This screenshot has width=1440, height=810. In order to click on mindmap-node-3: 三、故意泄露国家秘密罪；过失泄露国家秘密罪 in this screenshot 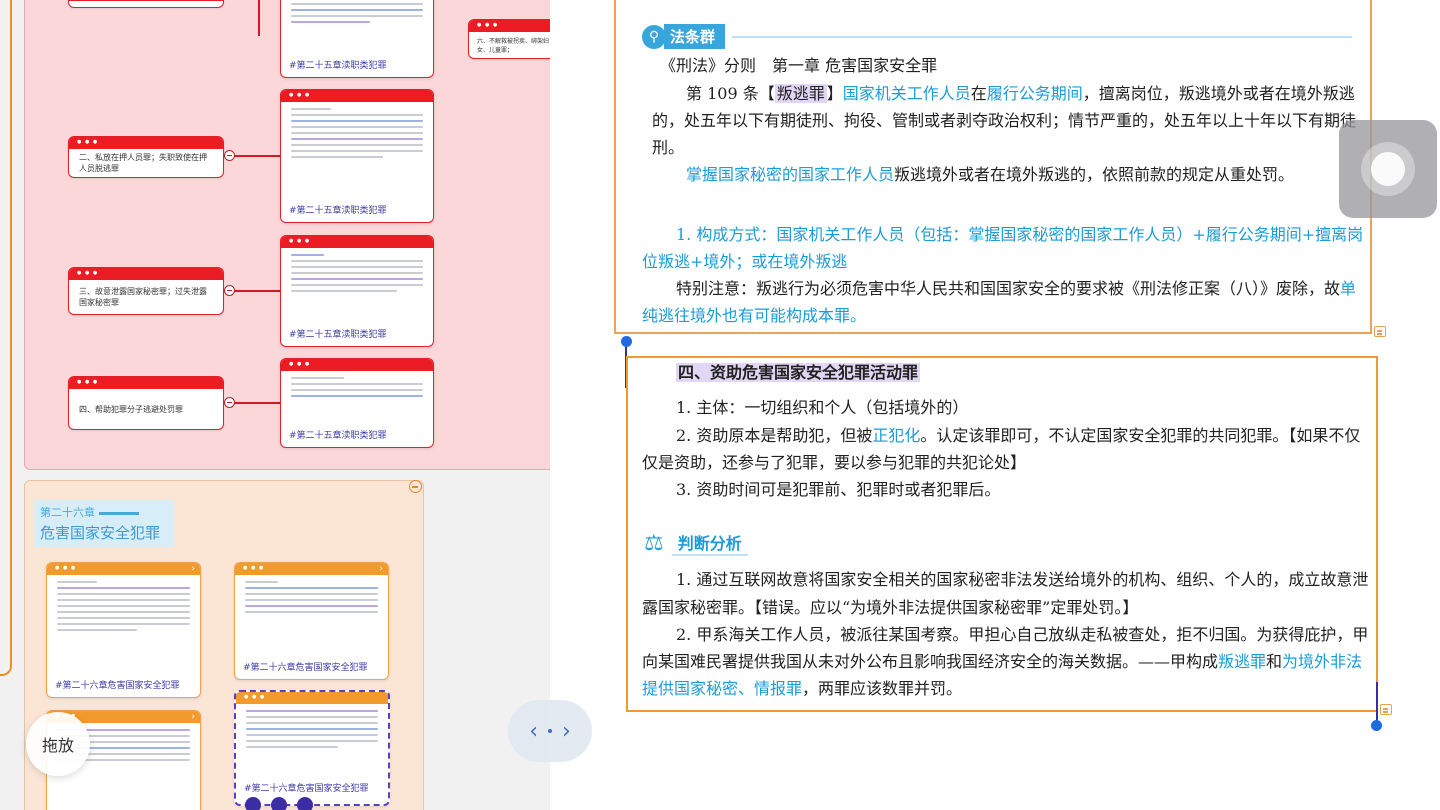, I will do `click(146, 291)`.